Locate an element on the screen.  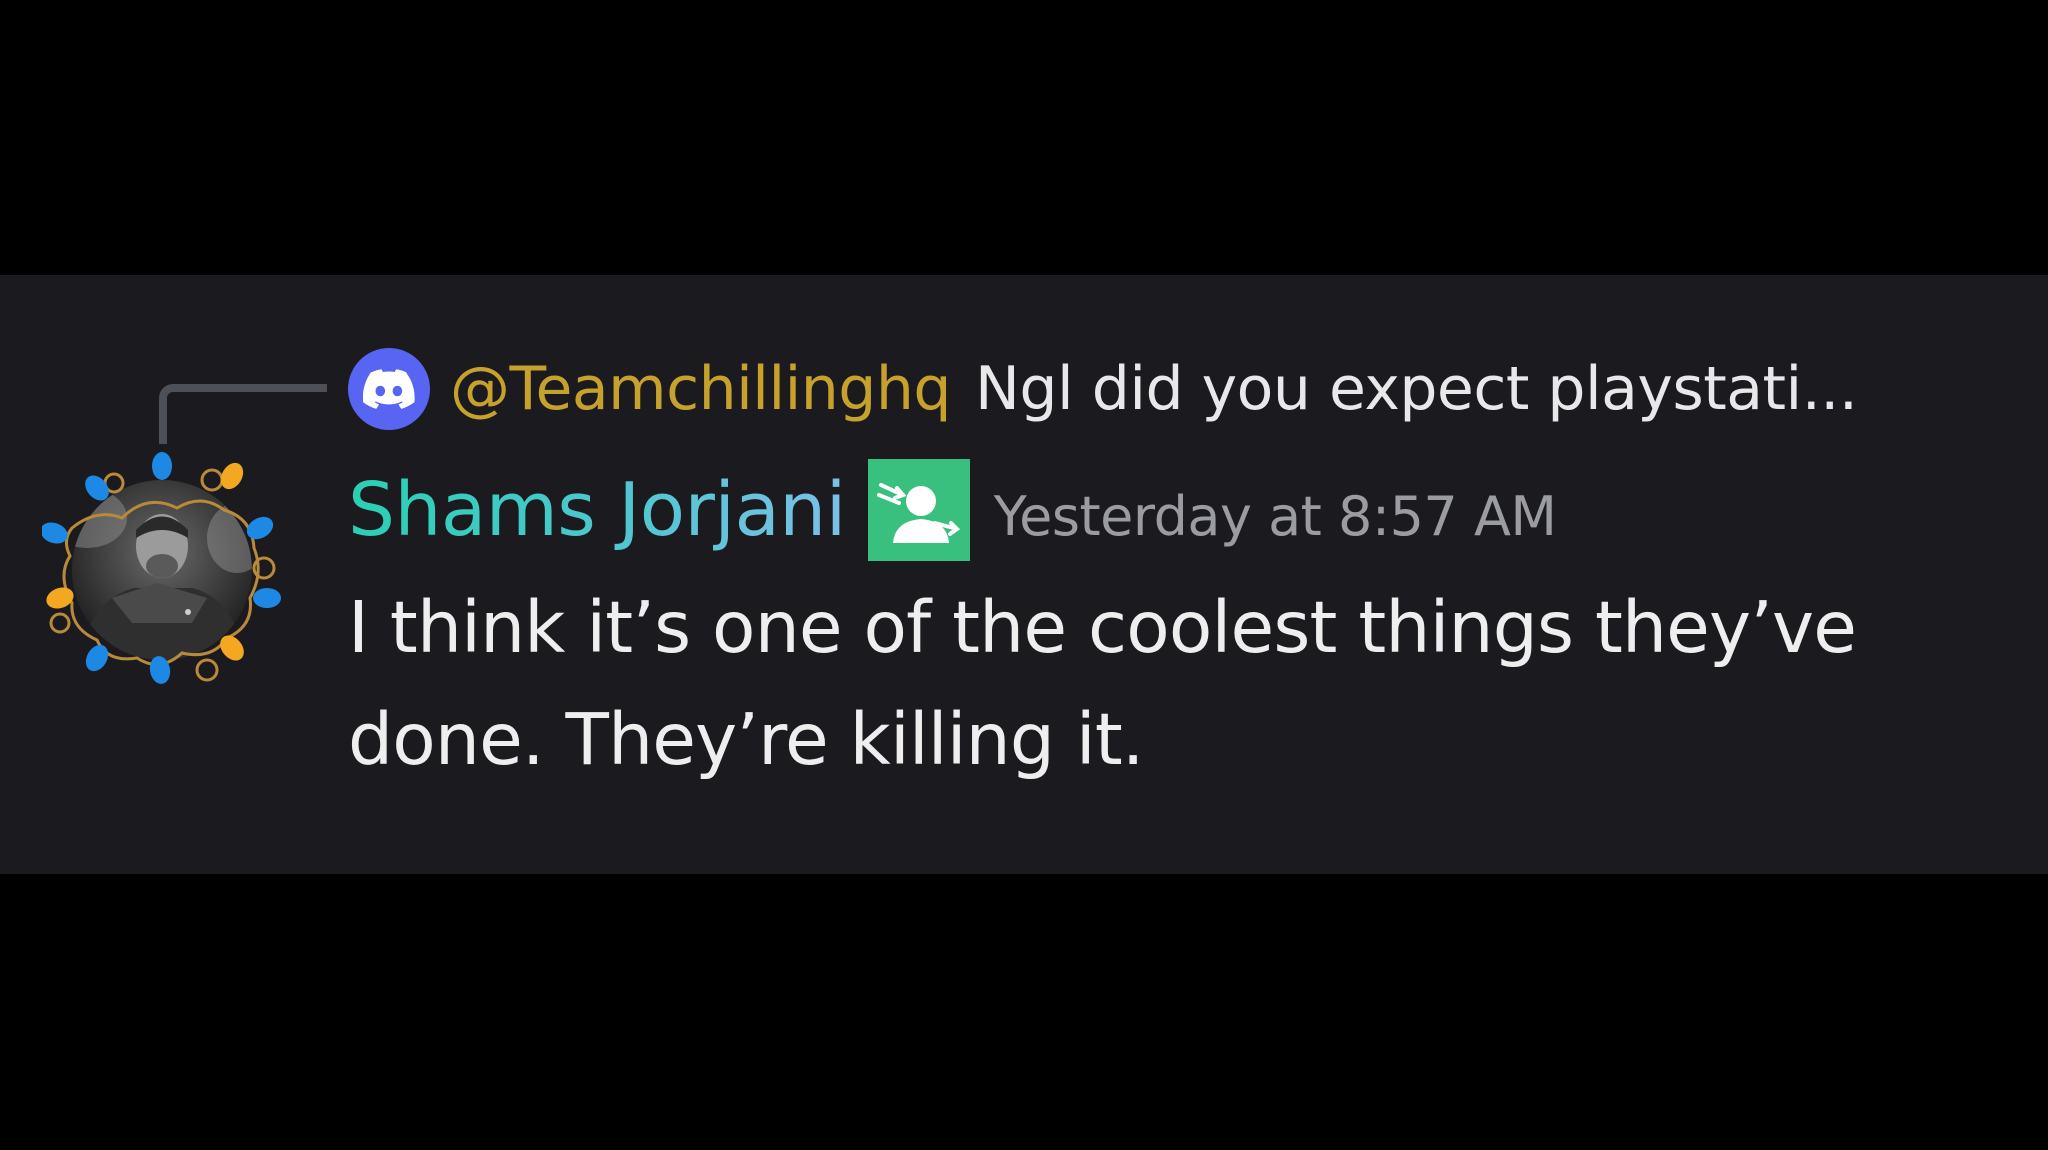
discord-logo-icon is located at coordinates (389, 389).